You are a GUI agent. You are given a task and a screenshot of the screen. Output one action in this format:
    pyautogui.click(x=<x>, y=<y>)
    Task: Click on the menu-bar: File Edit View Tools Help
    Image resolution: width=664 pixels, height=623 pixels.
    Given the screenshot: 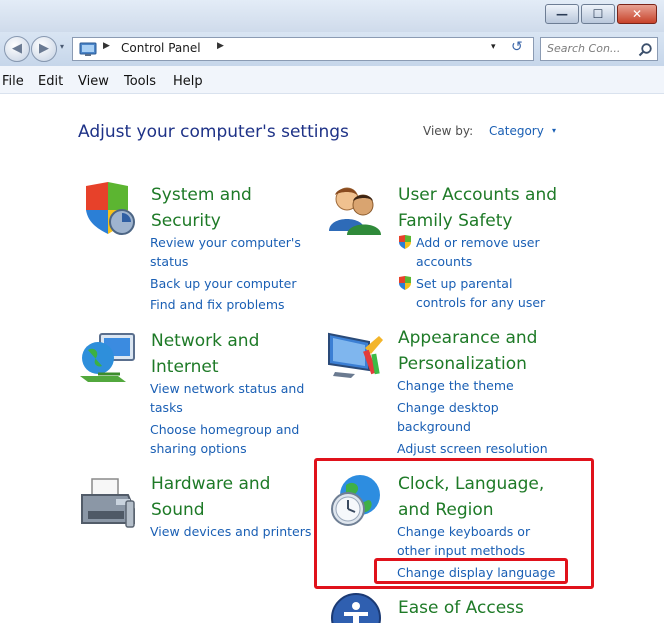 What is the action you would take?
    pyautogui.click(x=332, y=80)
    